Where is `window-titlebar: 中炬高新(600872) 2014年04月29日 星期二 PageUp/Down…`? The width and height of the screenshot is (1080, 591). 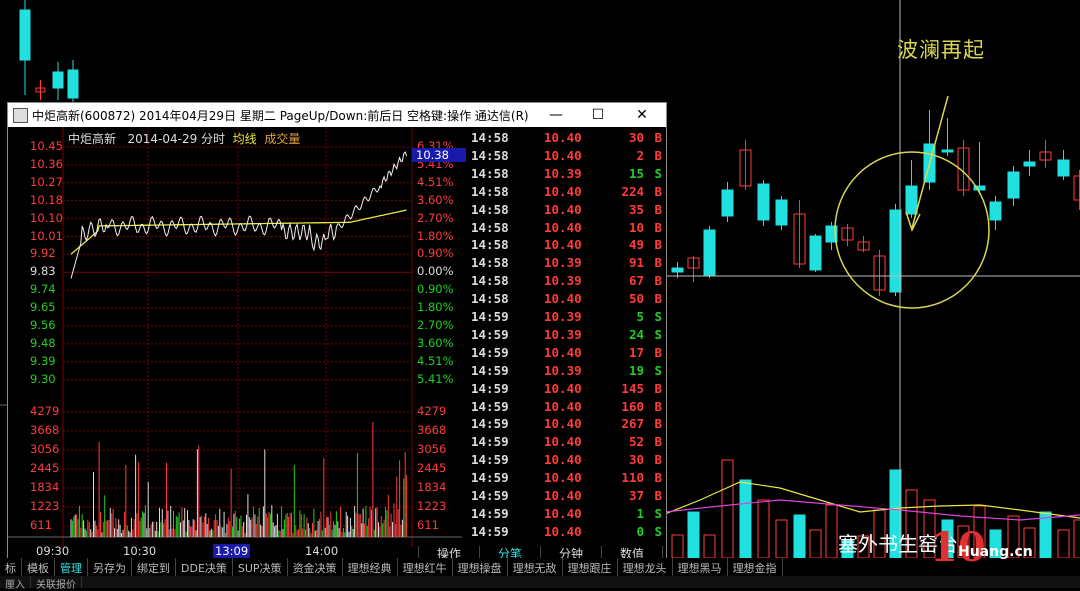 window-titlebar: 中炬高新(600872) 2014年04月29日 星期二 PageUp/Down… is located at coordinates (337, 115).